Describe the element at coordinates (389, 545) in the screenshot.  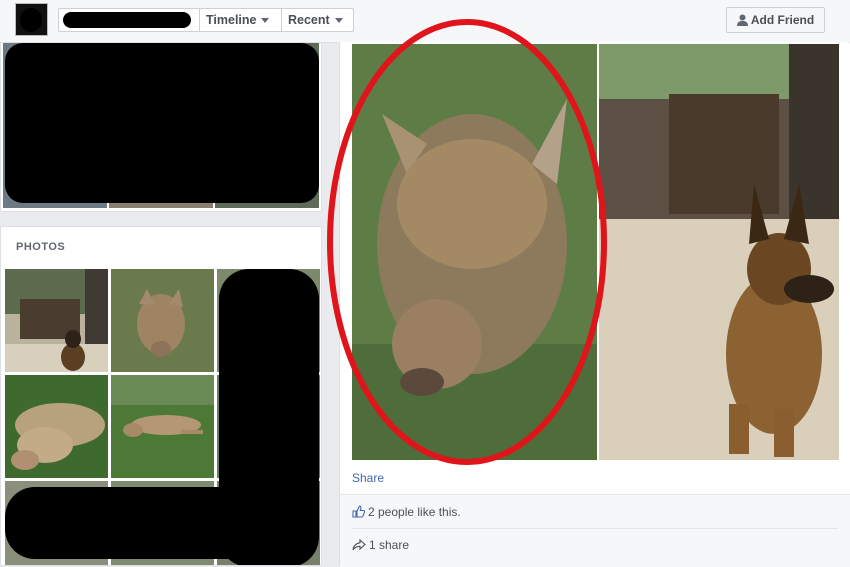
I see `shares-text: 1 share` at that location.